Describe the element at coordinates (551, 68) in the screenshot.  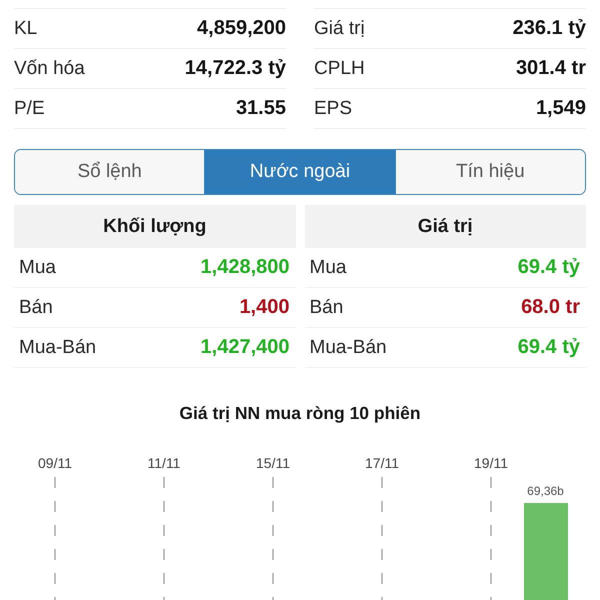
I see `stat-value: 301.4 tr` at that location.